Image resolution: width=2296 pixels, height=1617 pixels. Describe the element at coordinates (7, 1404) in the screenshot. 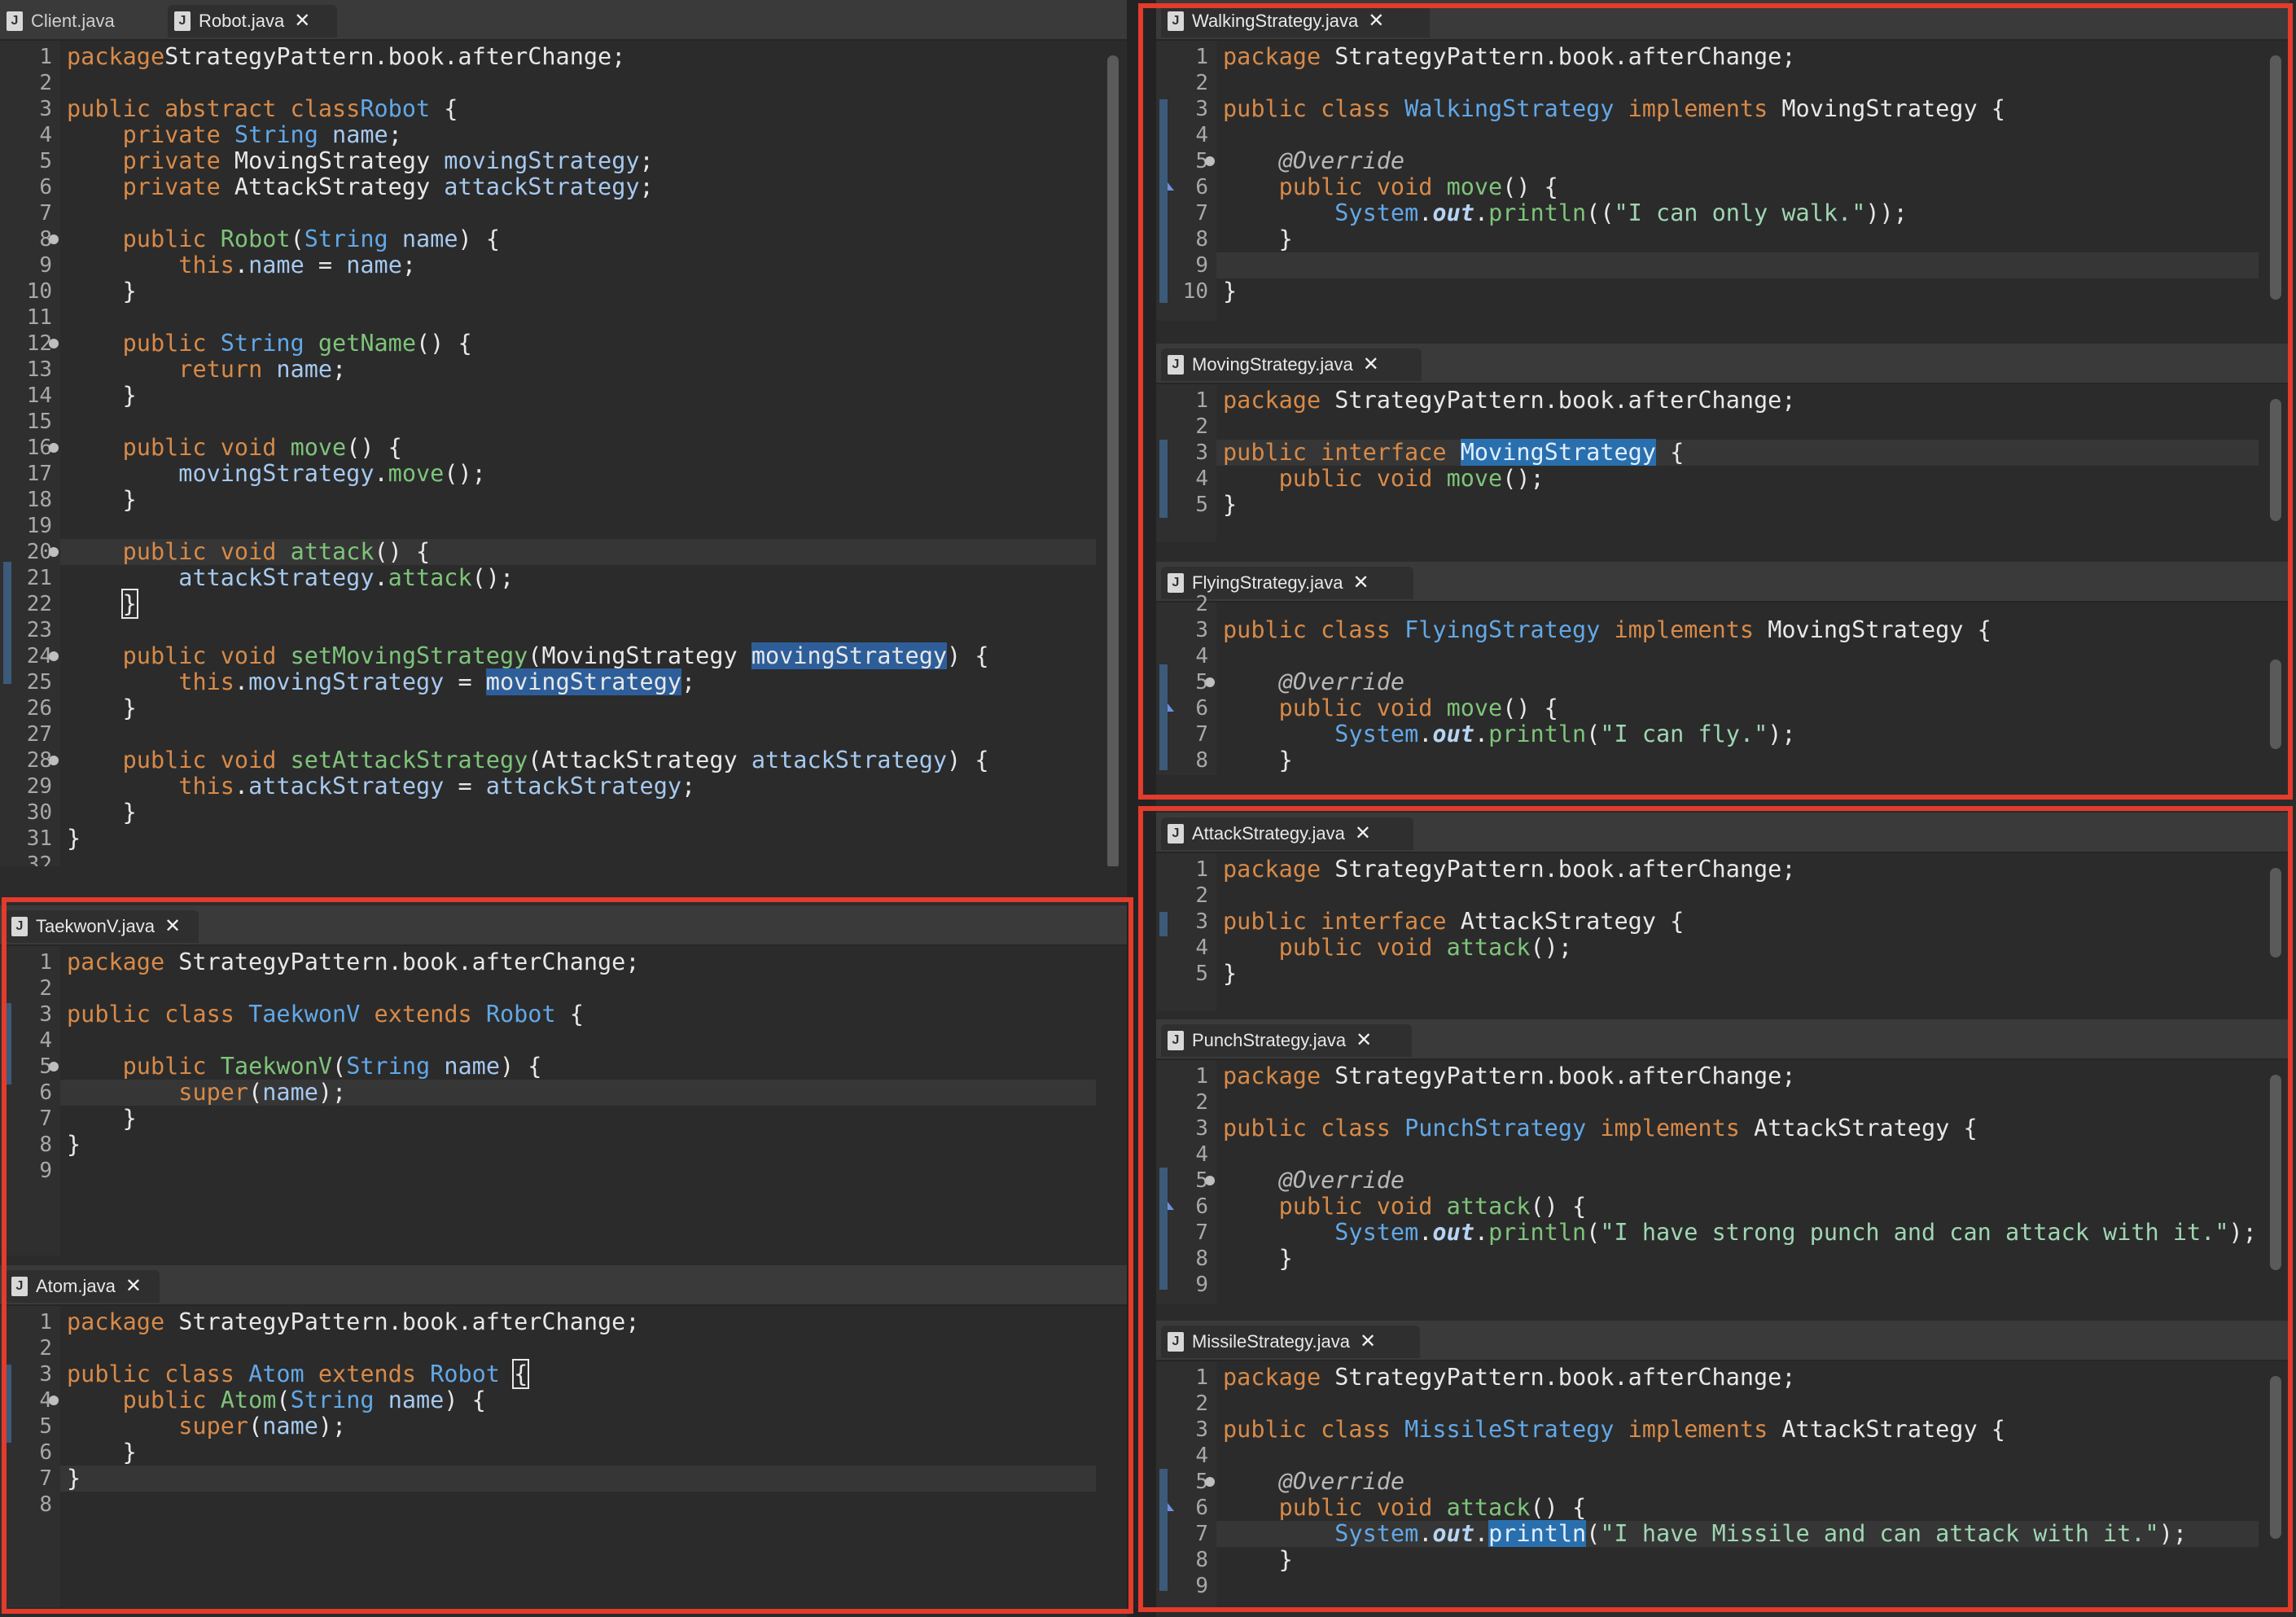

I see `change-ruler-marker` at that location.